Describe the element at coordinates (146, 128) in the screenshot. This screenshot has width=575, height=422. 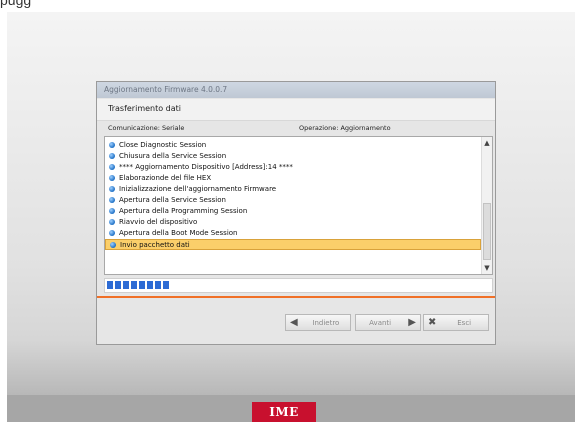
I see `communication-label: Comunicazione: Seriale` at that location.